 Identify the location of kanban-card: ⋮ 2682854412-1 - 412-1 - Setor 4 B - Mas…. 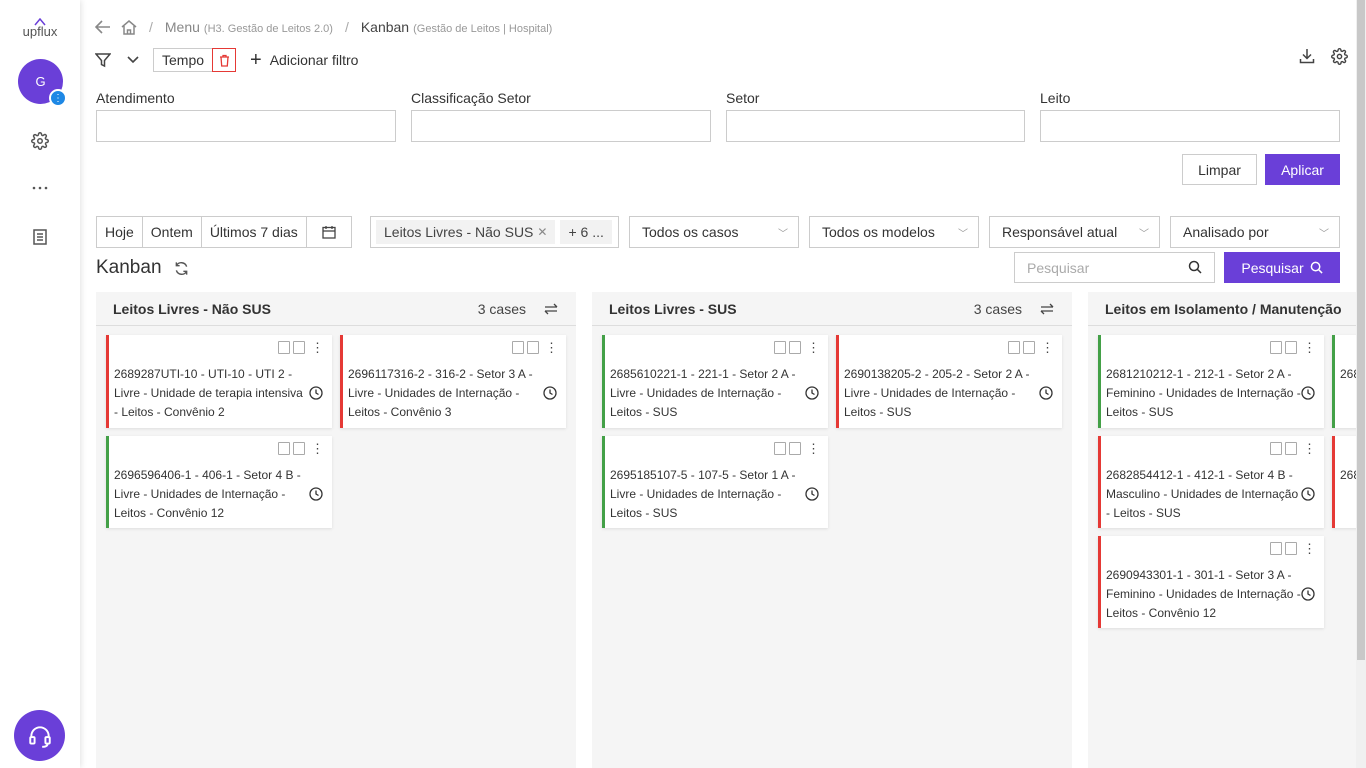
(1211, 482).